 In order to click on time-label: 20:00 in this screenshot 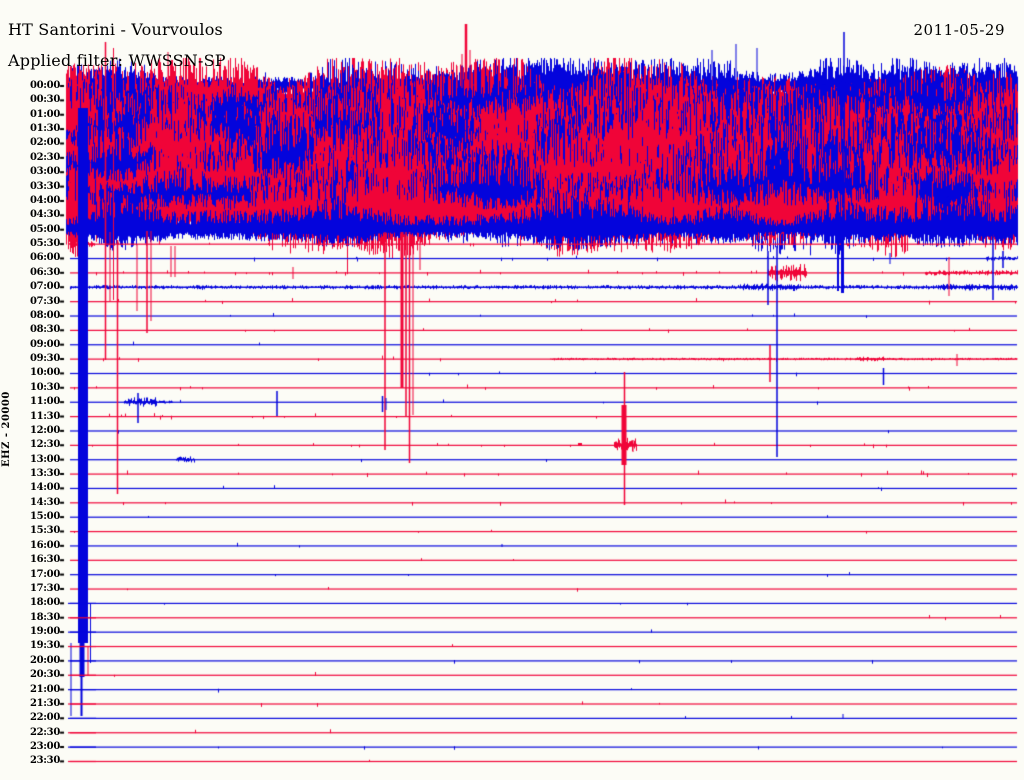, I will do `click(44, 660)`.